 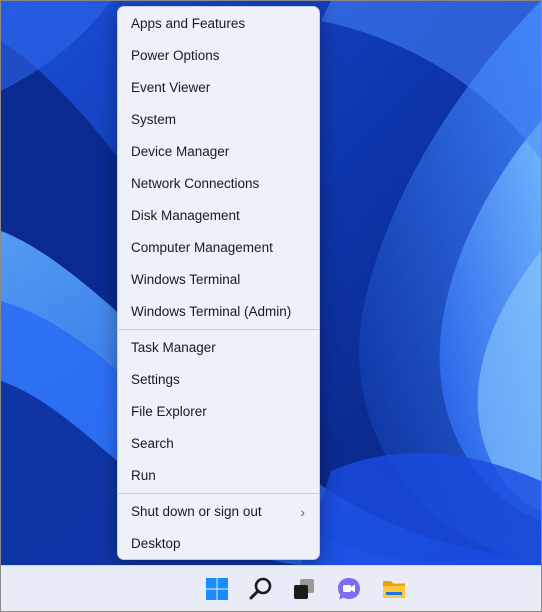 I want to click on taskbar, so click(x=271, y=588).